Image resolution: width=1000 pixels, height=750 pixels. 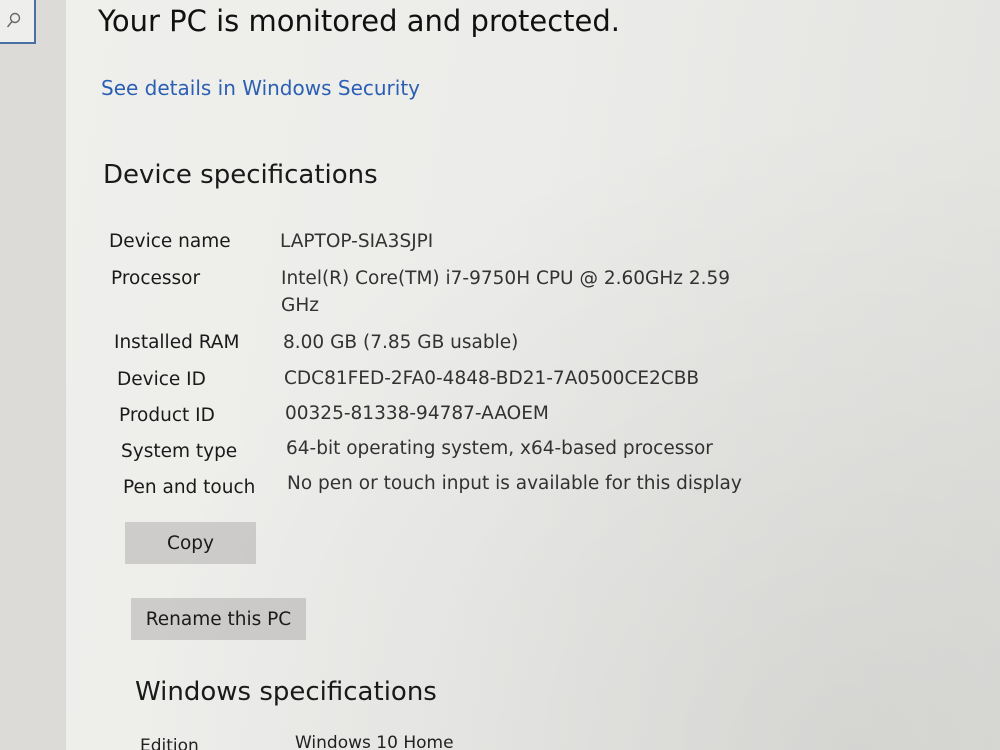 What do you see at coordinates (156, 278) in the screenshot?
I see `spec-label-processor: Processor` at bounding box center [156, 278].